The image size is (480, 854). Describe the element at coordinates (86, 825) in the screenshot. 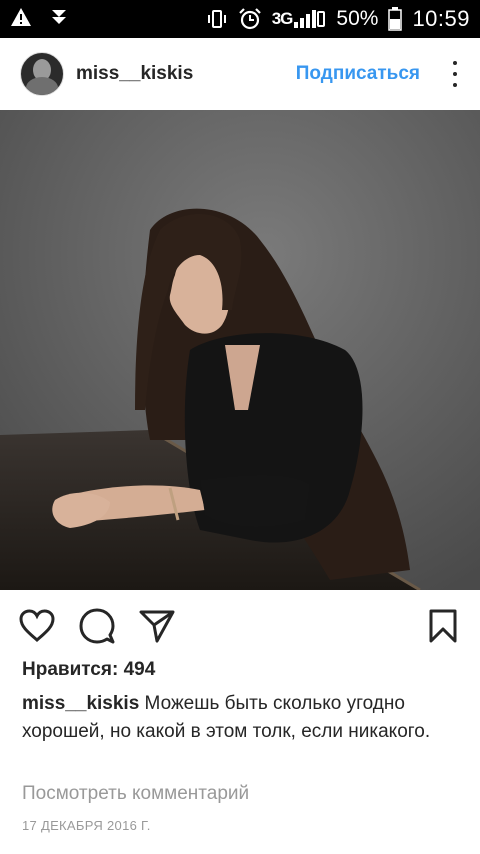

I see `post-date: 17 ДЕКАБРЯ 2016 Г.` at that location.